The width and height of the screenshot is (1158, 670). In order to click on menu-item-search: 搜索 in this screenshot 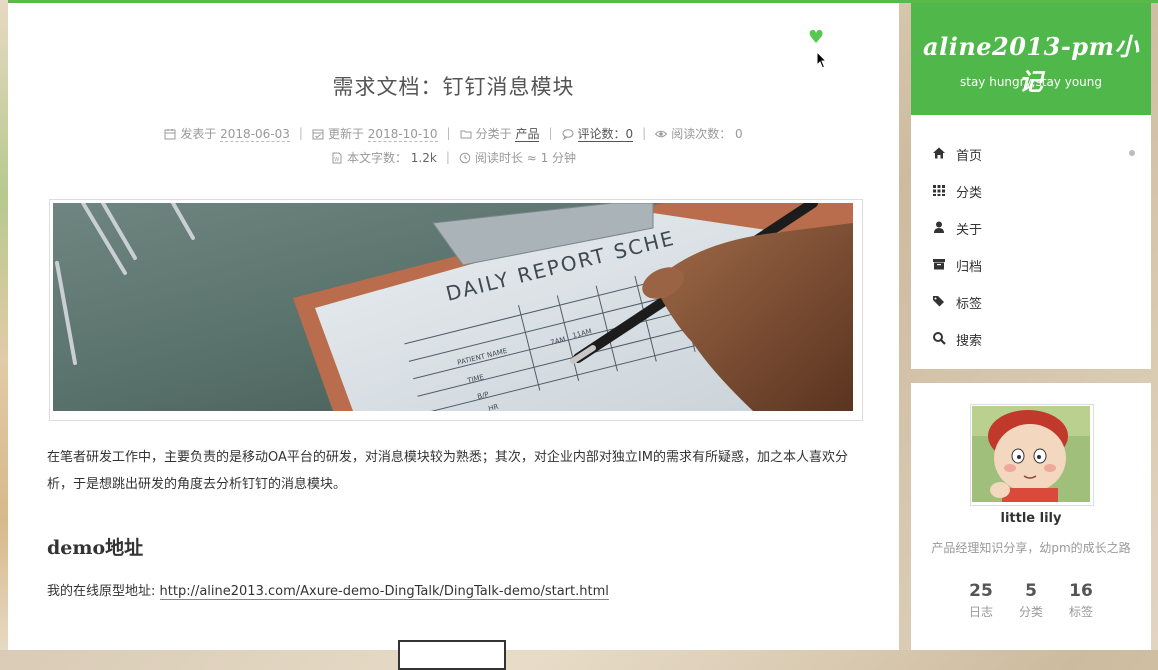, I will do `click(1031, 338)`.